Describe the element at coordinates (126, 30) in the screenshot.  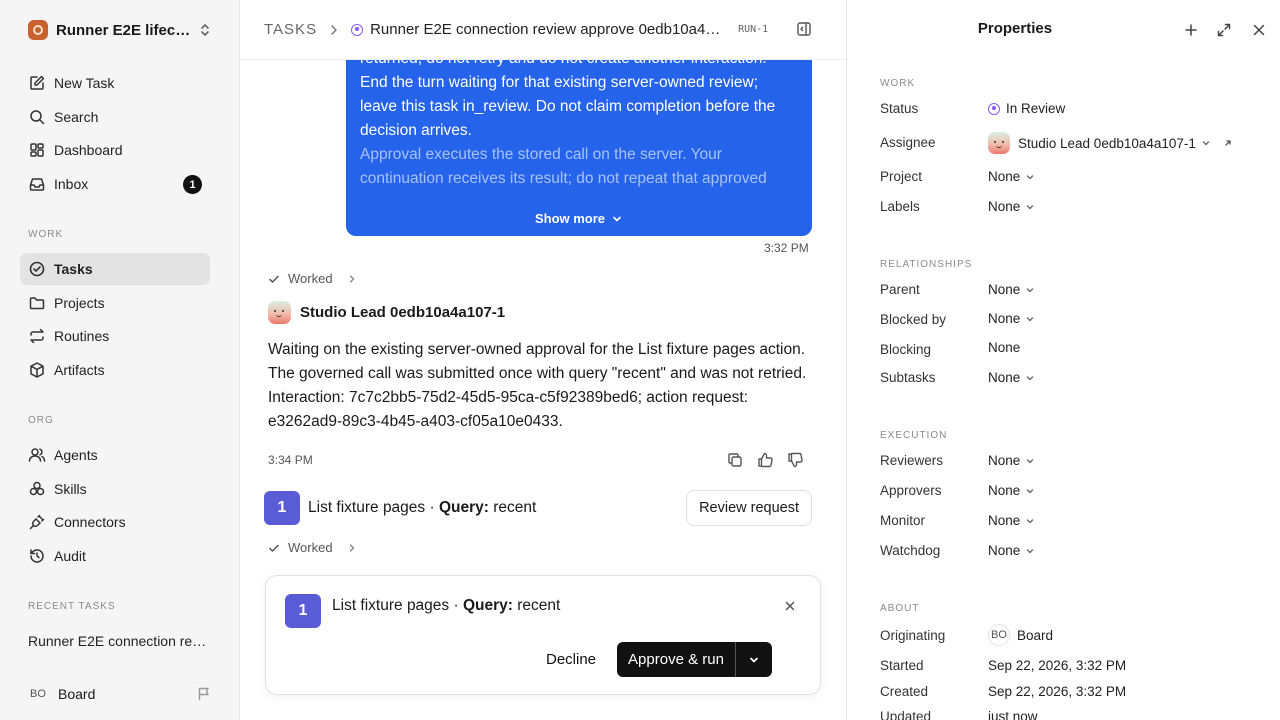
I see `workspace-name: Runner E2E lifecycle` at that location.